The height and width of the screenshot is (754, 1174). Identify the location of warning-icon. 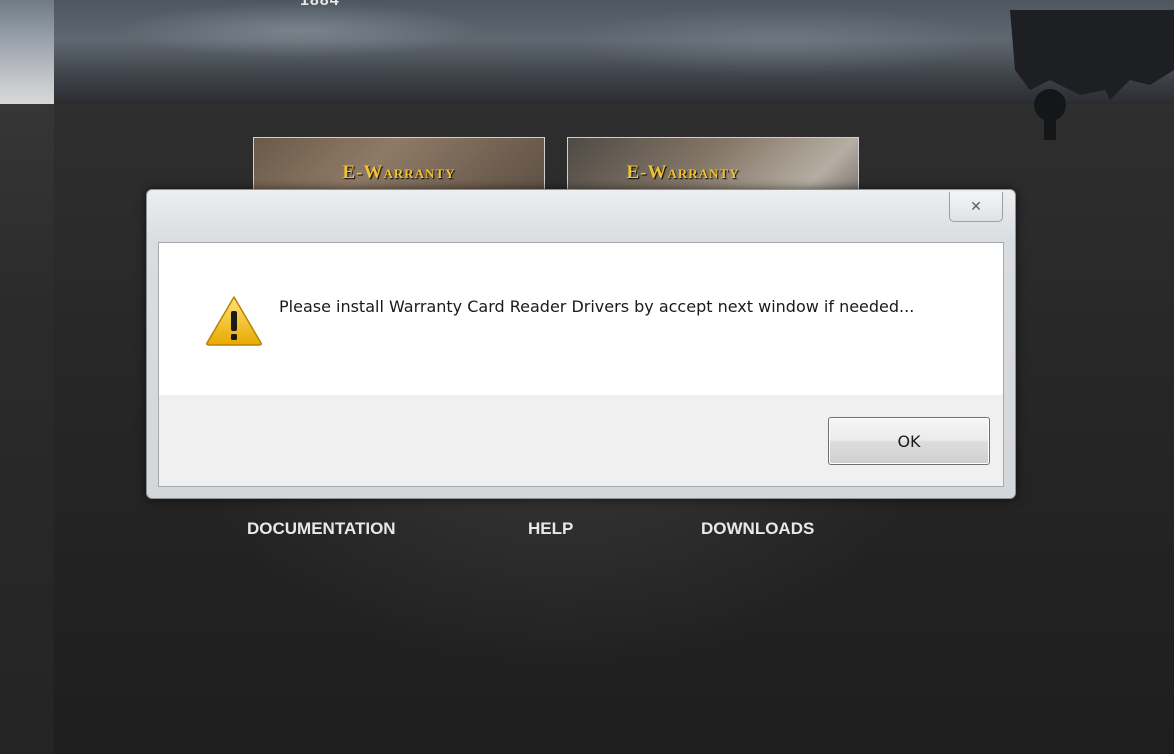
(234, 321).